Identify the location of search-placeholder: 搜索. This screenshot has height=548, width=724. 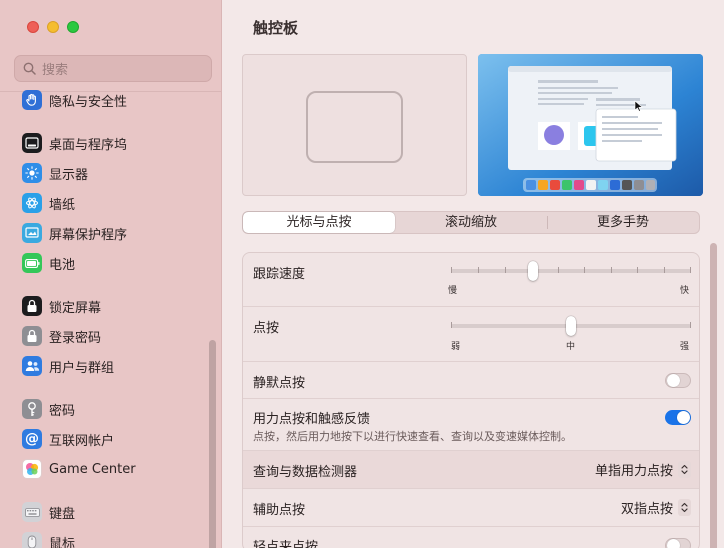
(55, 70).